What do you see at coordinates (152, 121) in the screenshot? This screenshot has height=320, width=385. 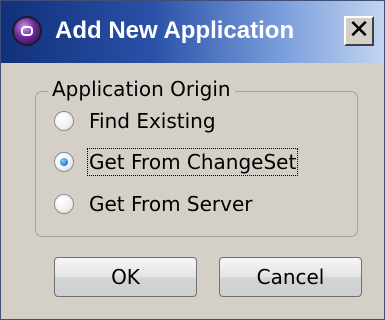 I see `radio-label: Find Existing` at bounding box center [152, 121].